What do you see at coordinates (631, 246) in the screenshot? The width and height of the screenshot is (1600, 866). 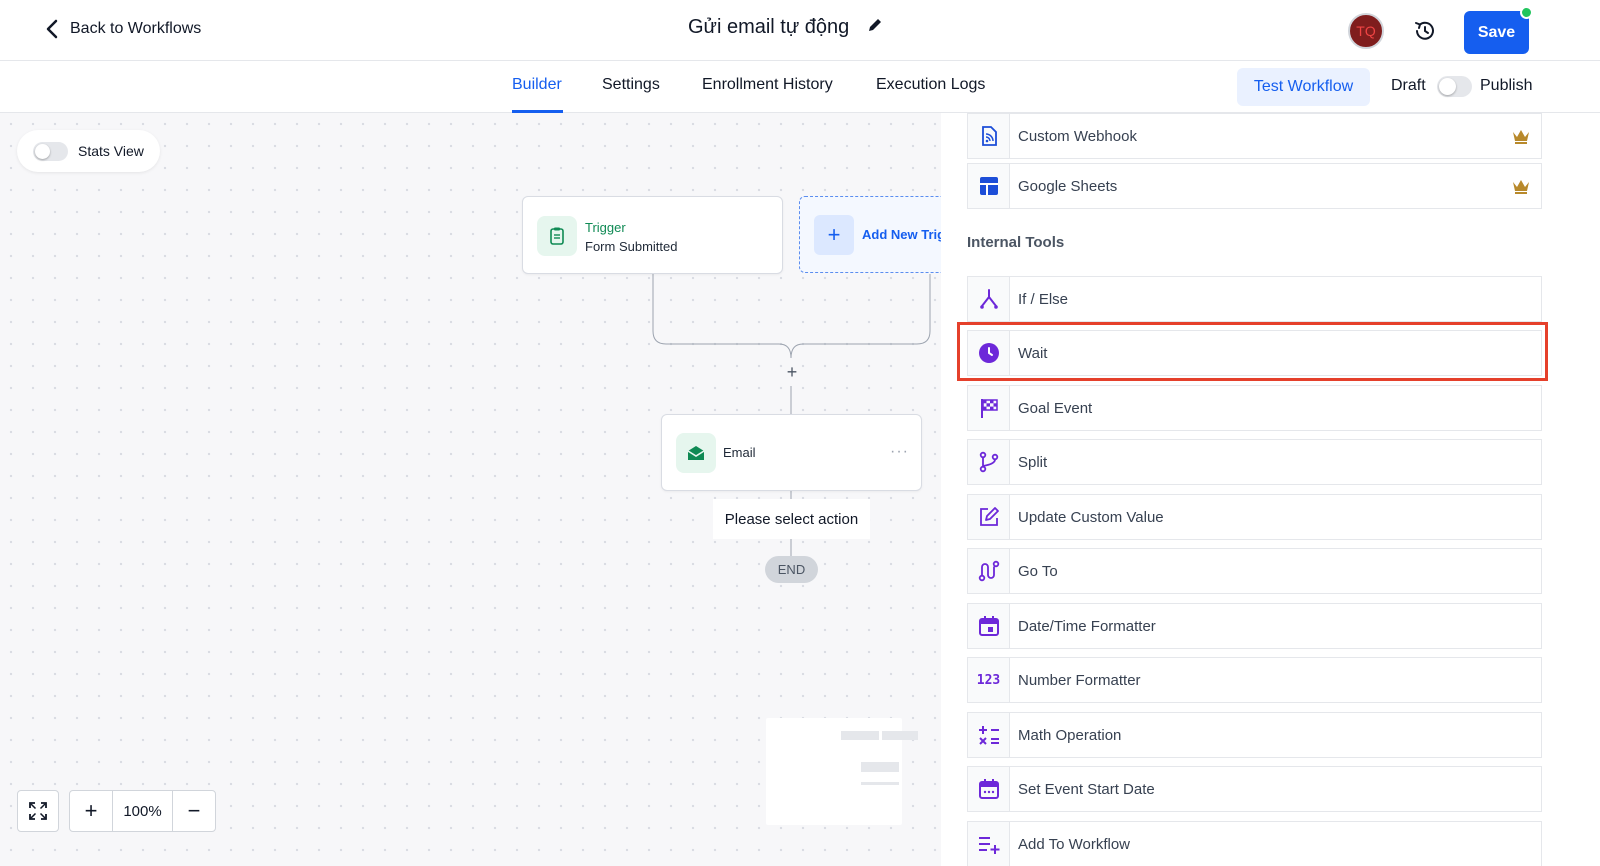 I see `trigger-subtitle: Form Submitted` at bounding box center [631, 246].